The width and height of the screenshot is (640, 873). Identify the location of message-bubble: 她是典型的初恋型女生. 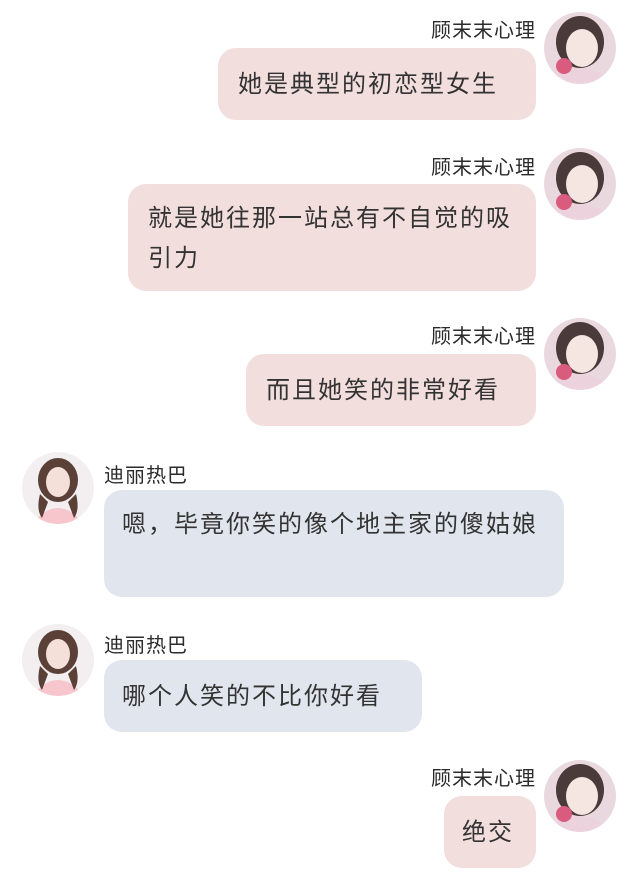
(377, 84).